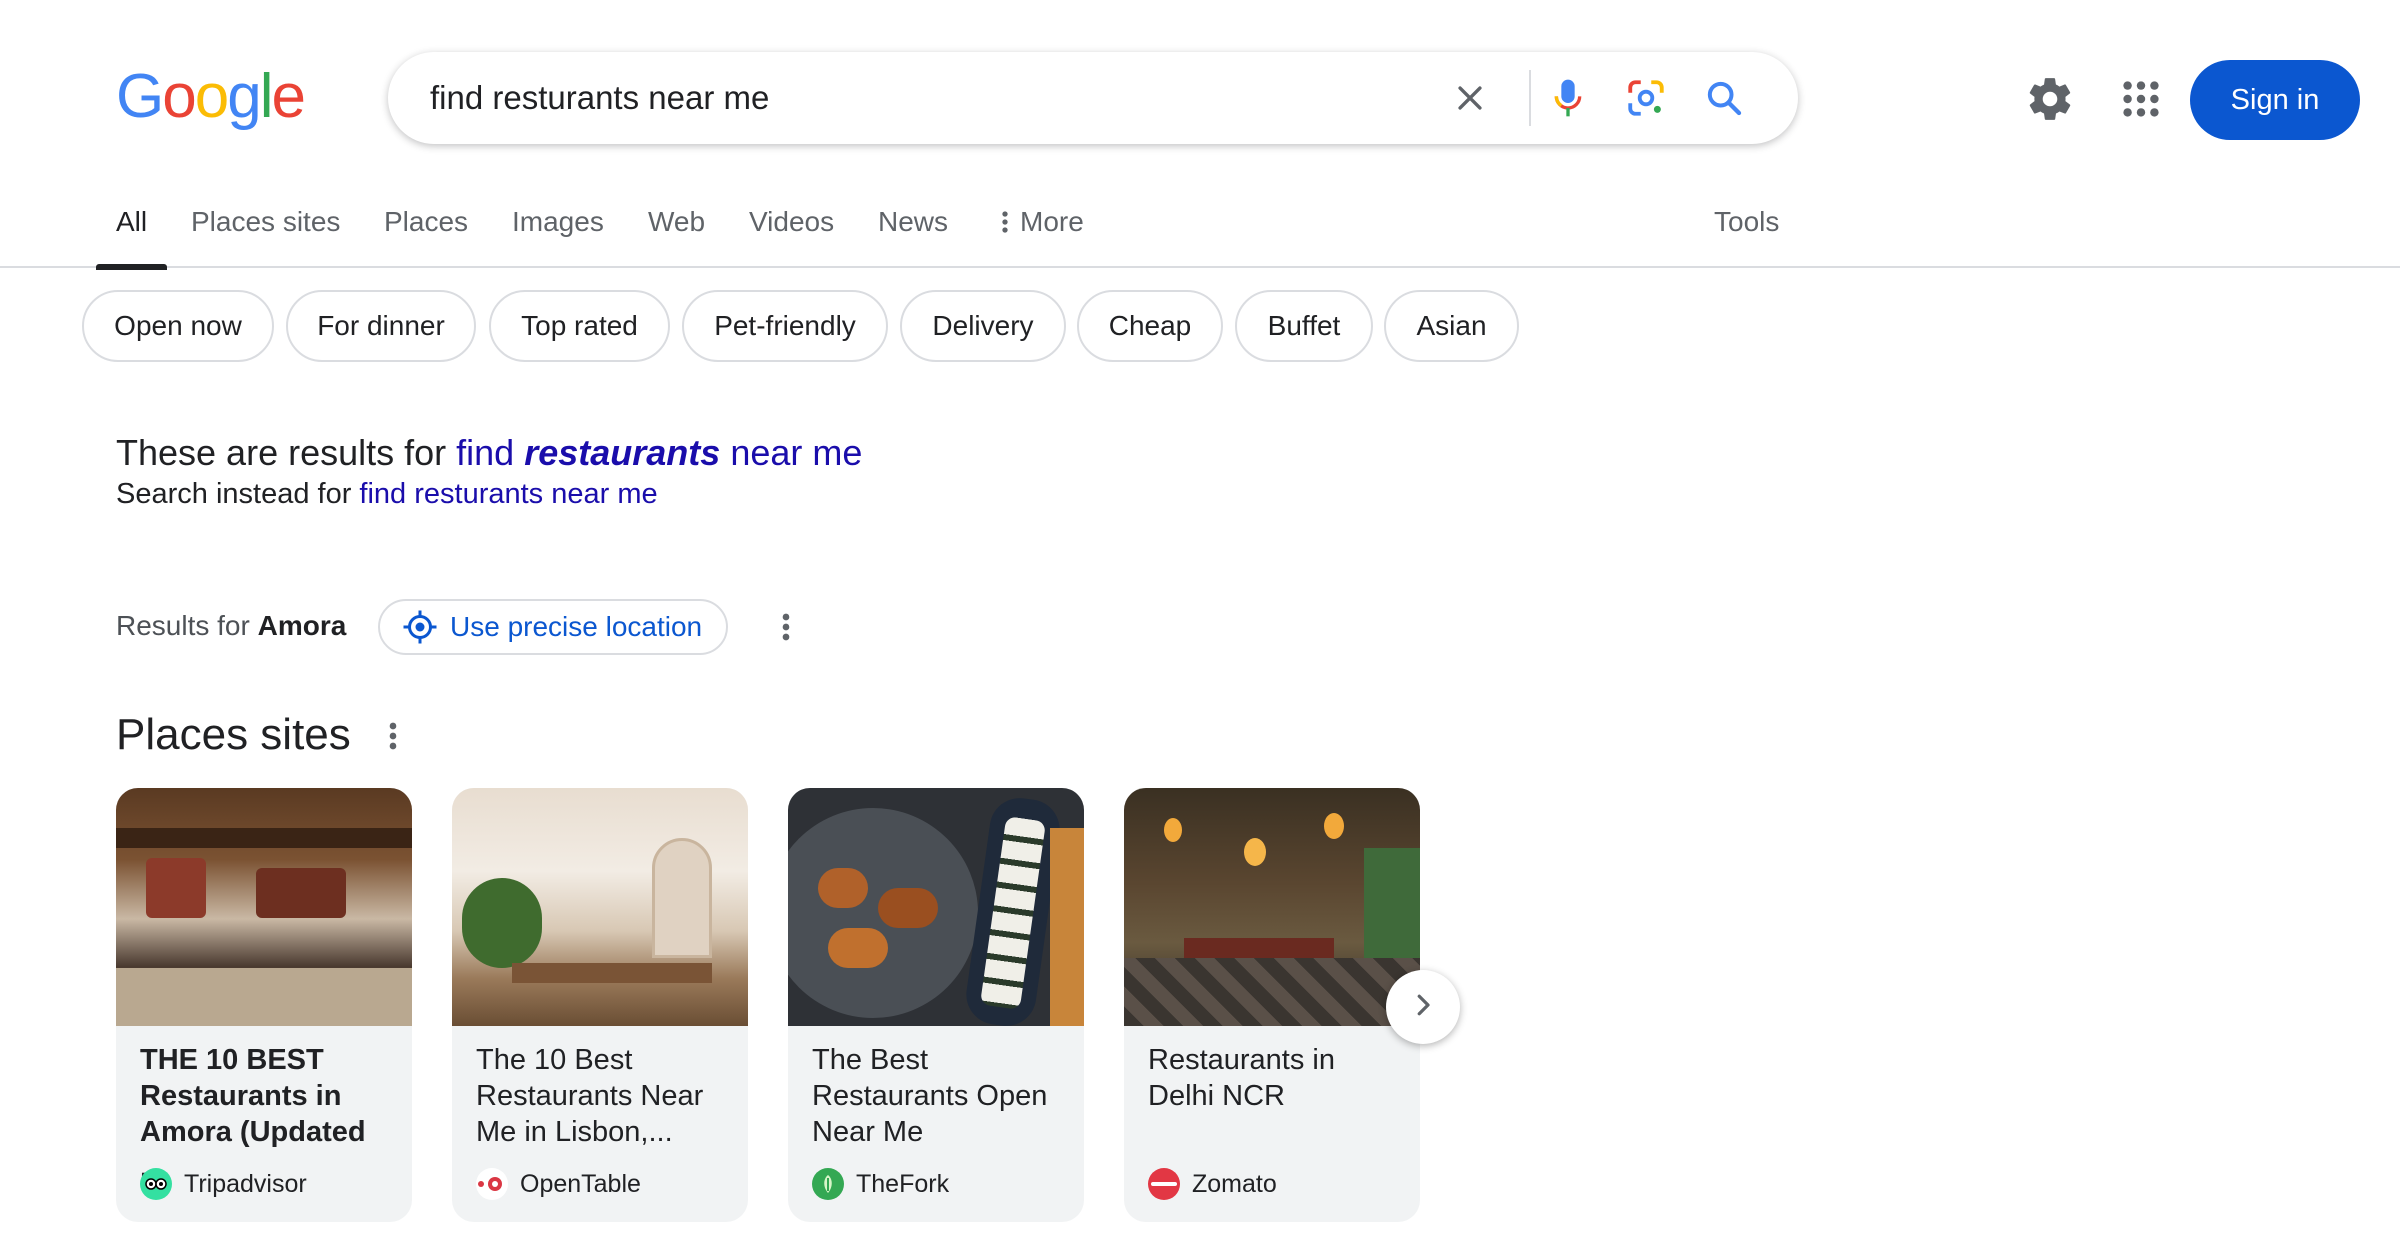 Image resolution: width=2400 pixels, height=1236 pixels. I want to click on google-logo: Google, so click(211, 97).